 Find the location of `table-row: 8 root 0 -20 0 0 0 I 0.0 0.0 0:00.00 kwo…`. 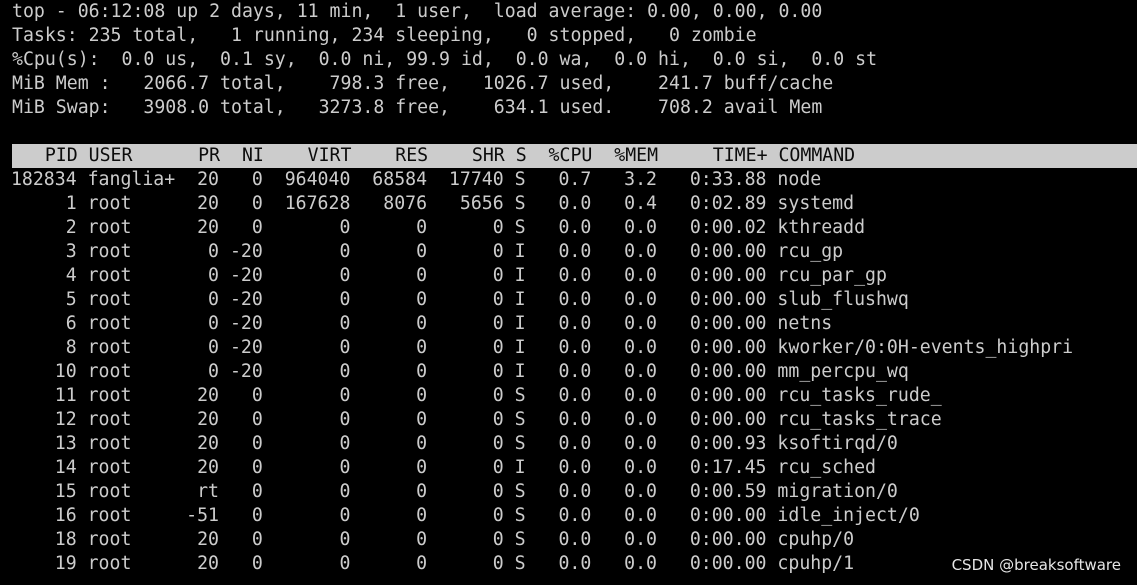

table-row: 8 root 0 -20 0 0 0 I 0.0 0.0 0:00.00 kwo… is located at coordinates (537, 347).